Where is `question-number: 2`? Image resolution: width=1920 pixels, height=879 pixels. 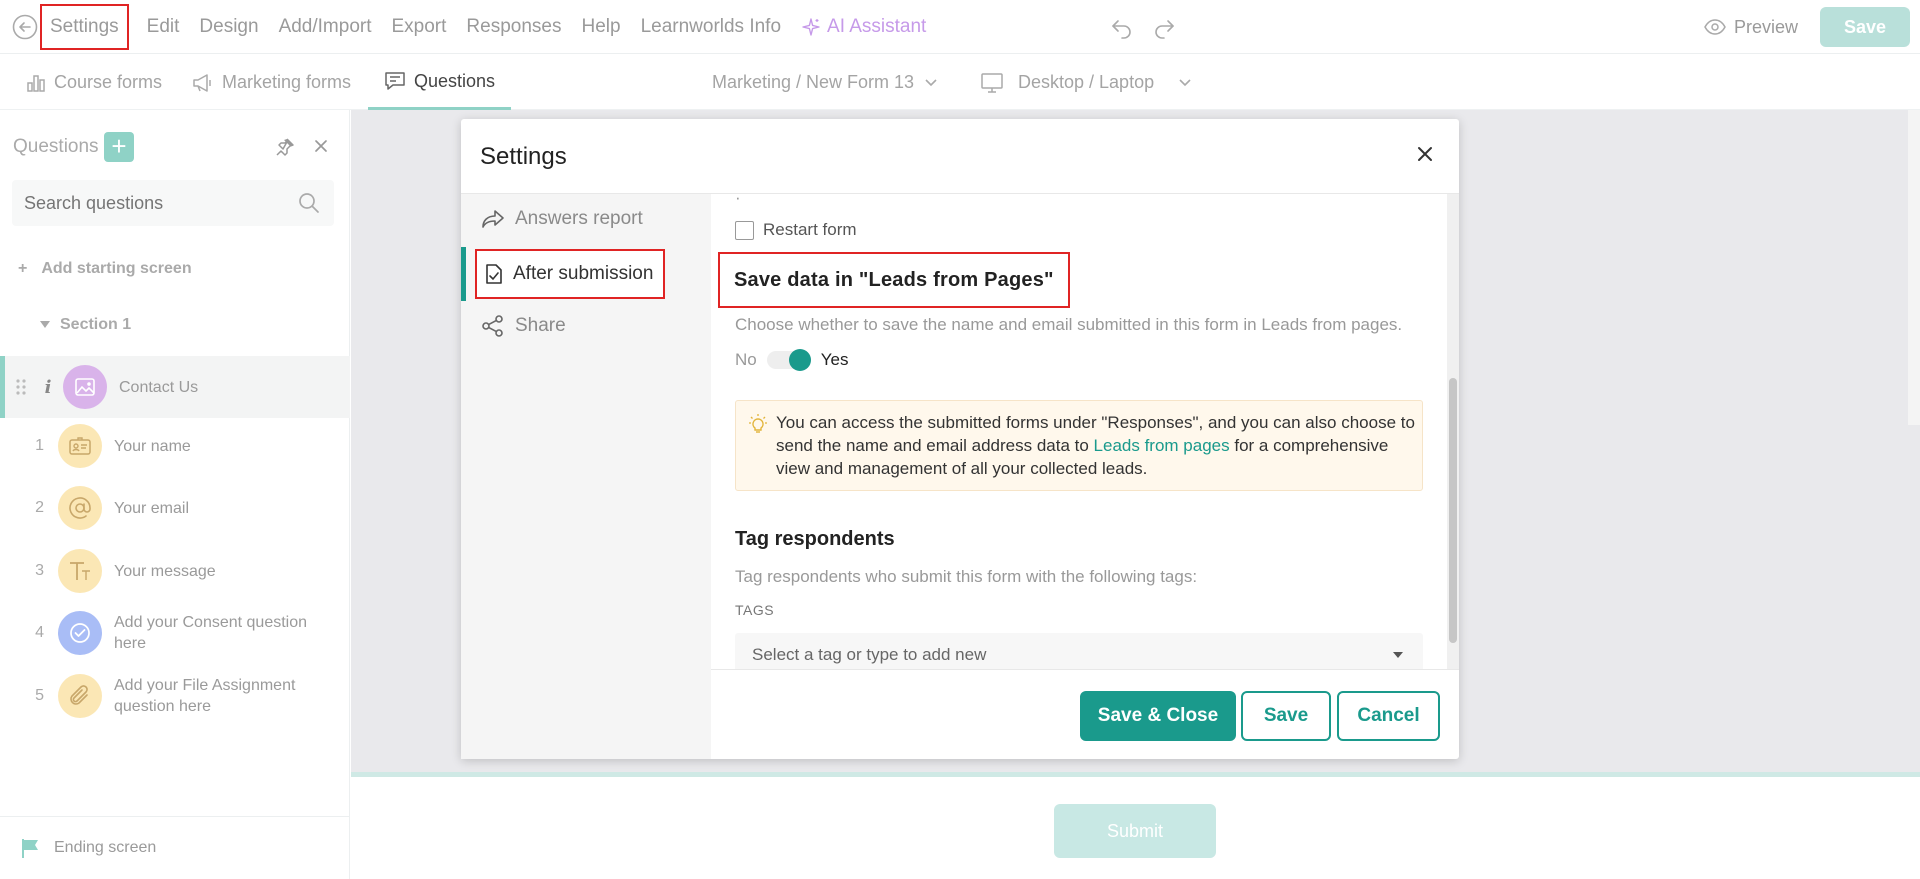
question-number: 2 is located at coordinates (39, 507).